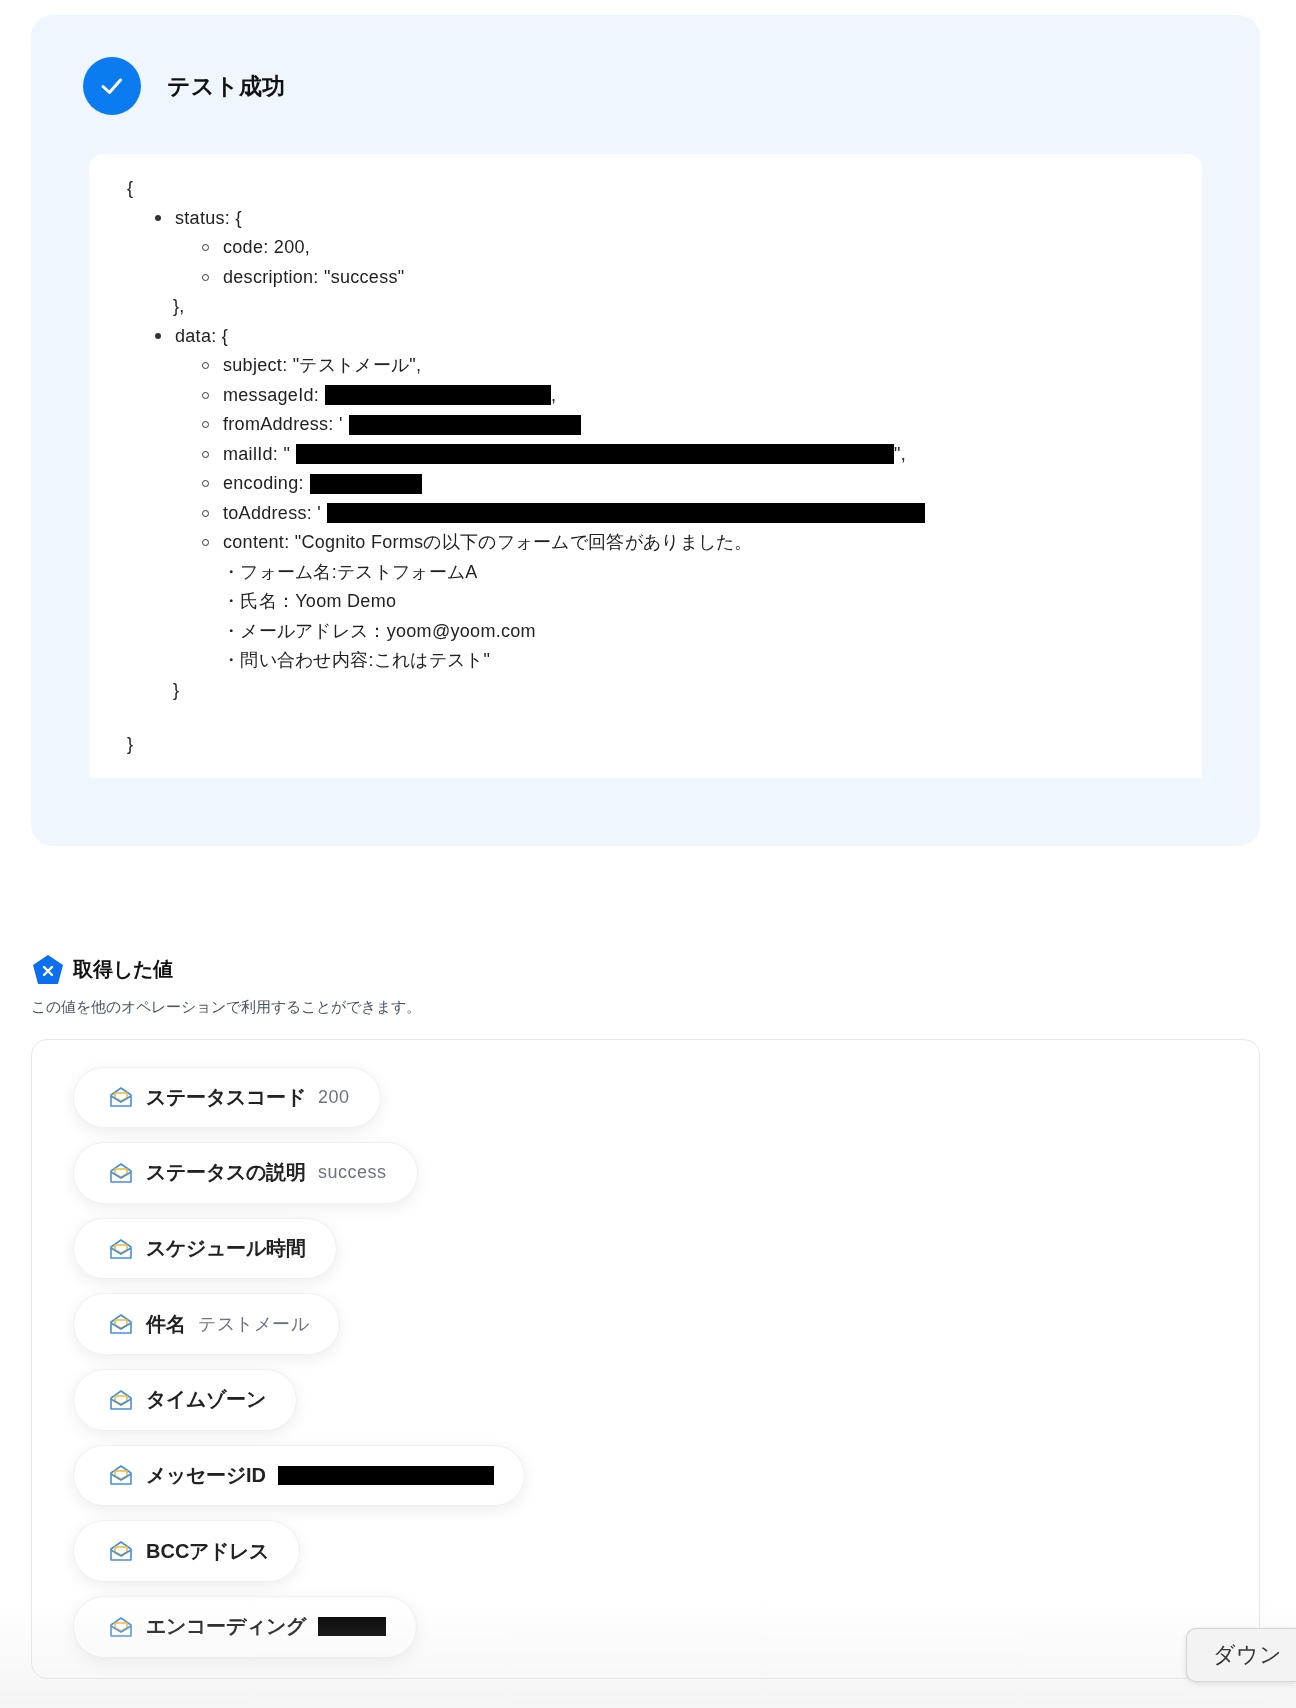 The image size is (1296, 1708). What do you see at coordinates (1241, 1655) in the screenshot?
I see `download-button: ダウン` at bounding box center [1241, 1655].